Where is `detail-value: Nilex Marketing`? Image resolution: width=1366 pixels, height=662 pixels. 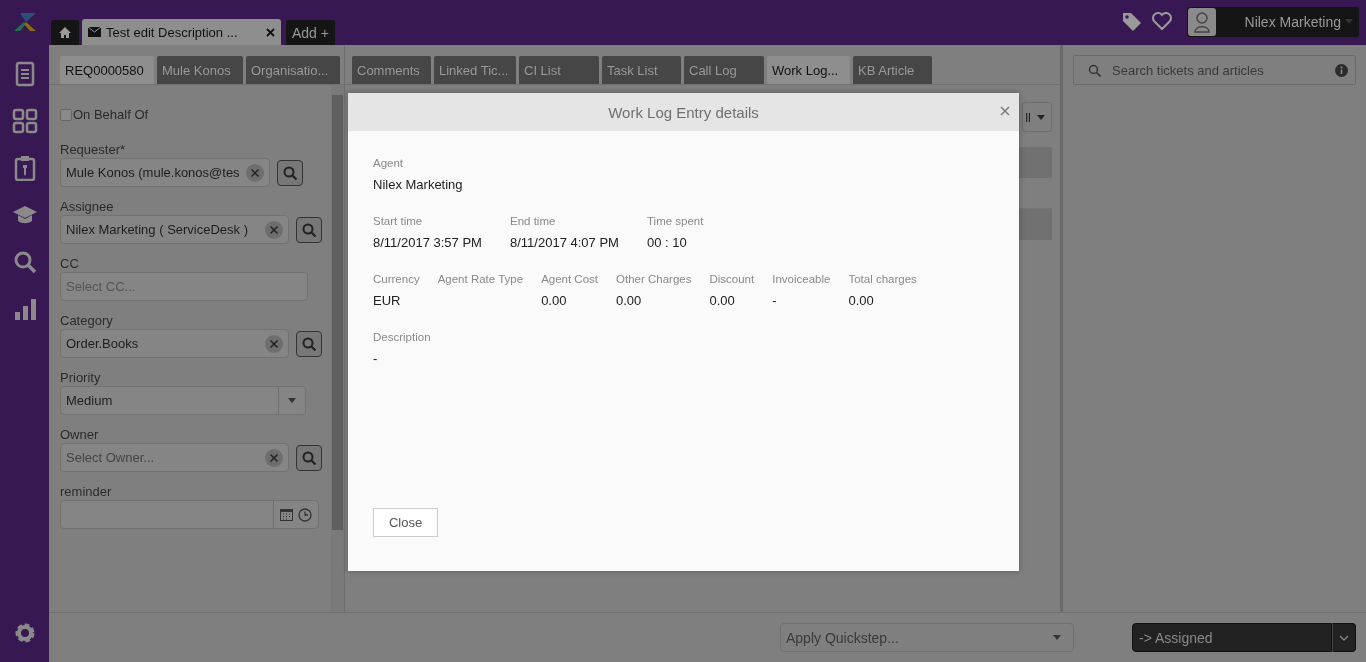
detail-value: Nilex Marketing is located at coordinates (418, 184).